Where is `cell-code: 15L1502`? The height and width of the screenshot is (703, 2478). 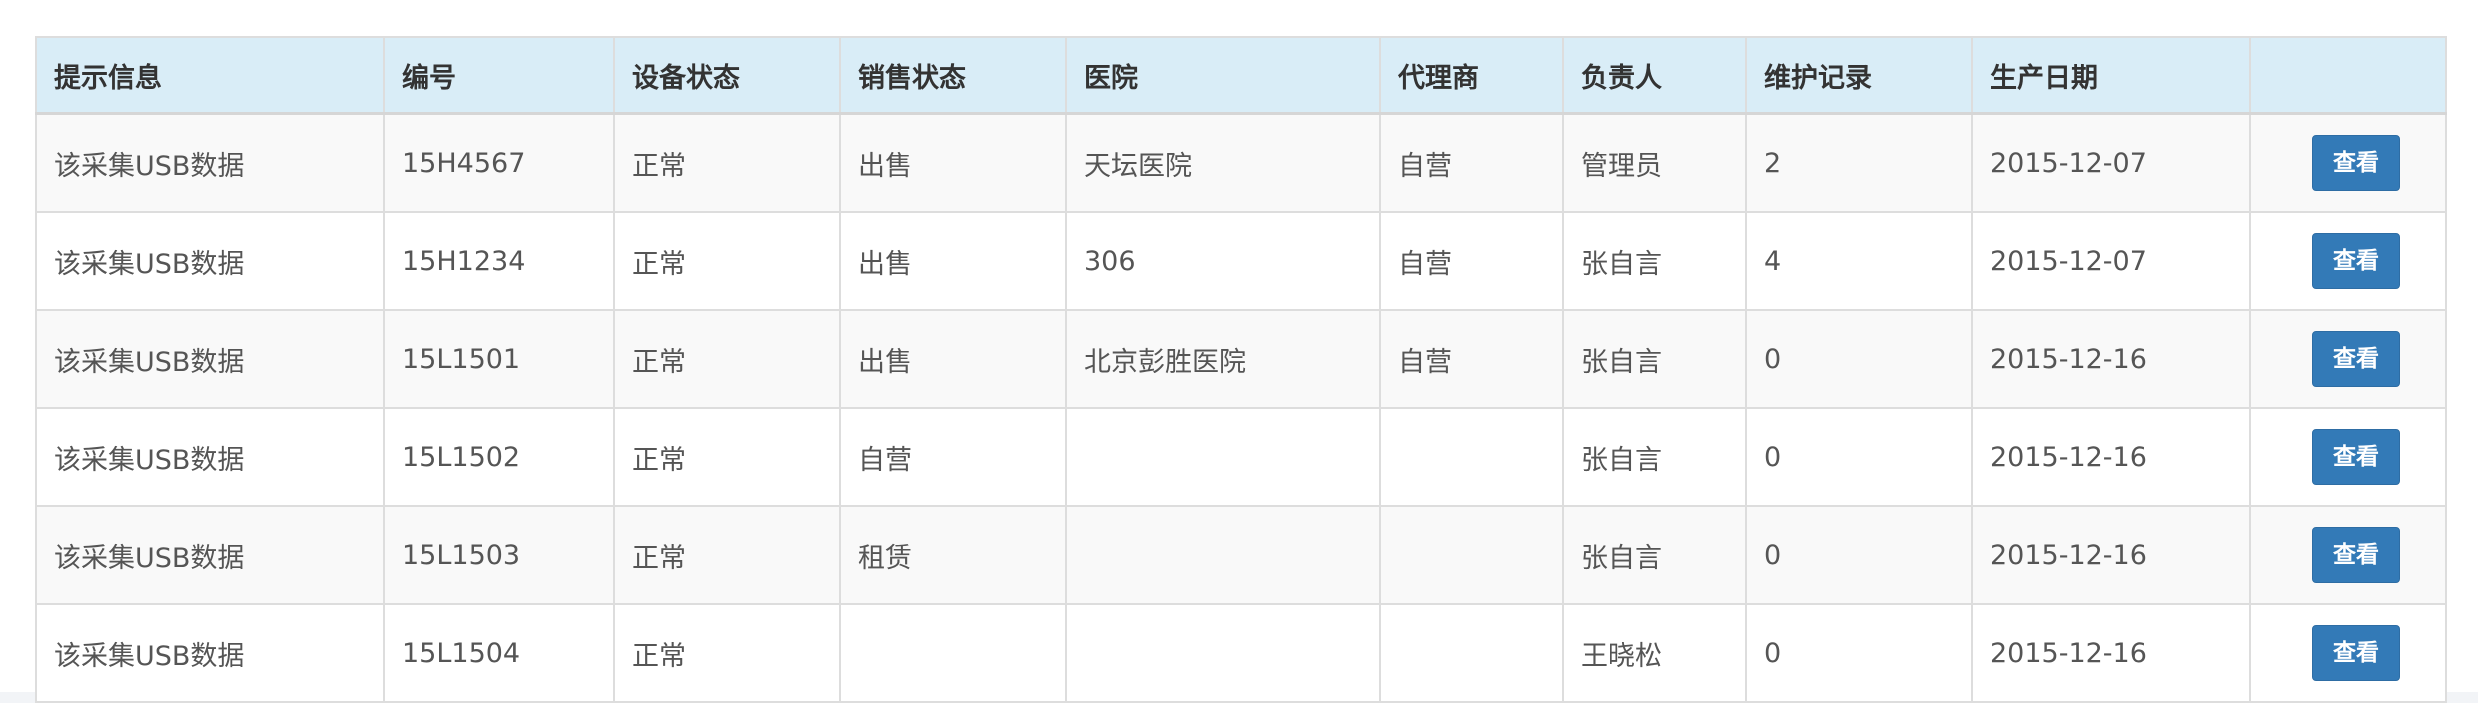 cell-code: 15L1502 is located at coordinates (499, 457).